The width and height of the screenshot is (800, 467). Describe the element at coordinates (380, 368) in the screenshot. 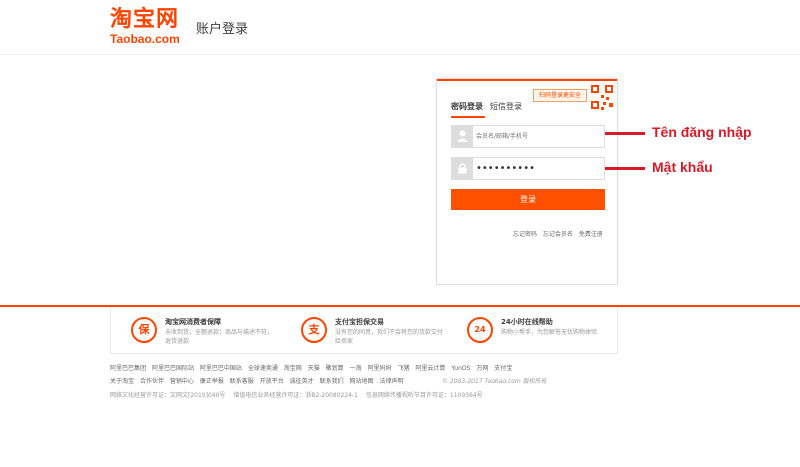

I see `footer-link: 阿里妈妈` at that location.